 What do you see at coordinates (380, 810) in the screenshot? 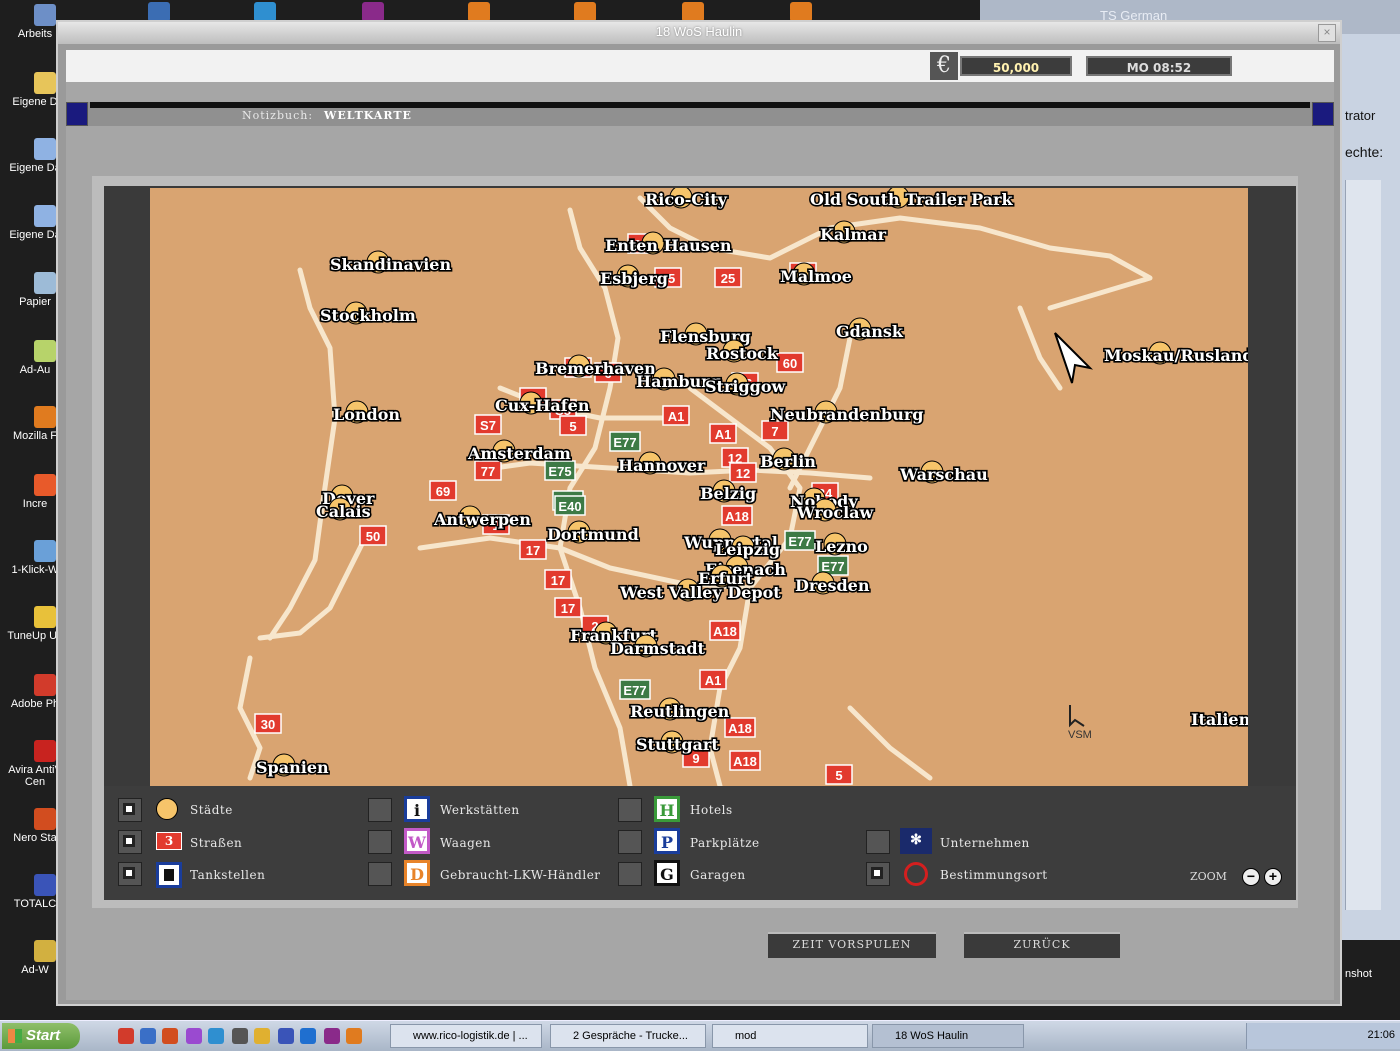
I see `toggle-werkstaetten` at bounding box center [380, 810].